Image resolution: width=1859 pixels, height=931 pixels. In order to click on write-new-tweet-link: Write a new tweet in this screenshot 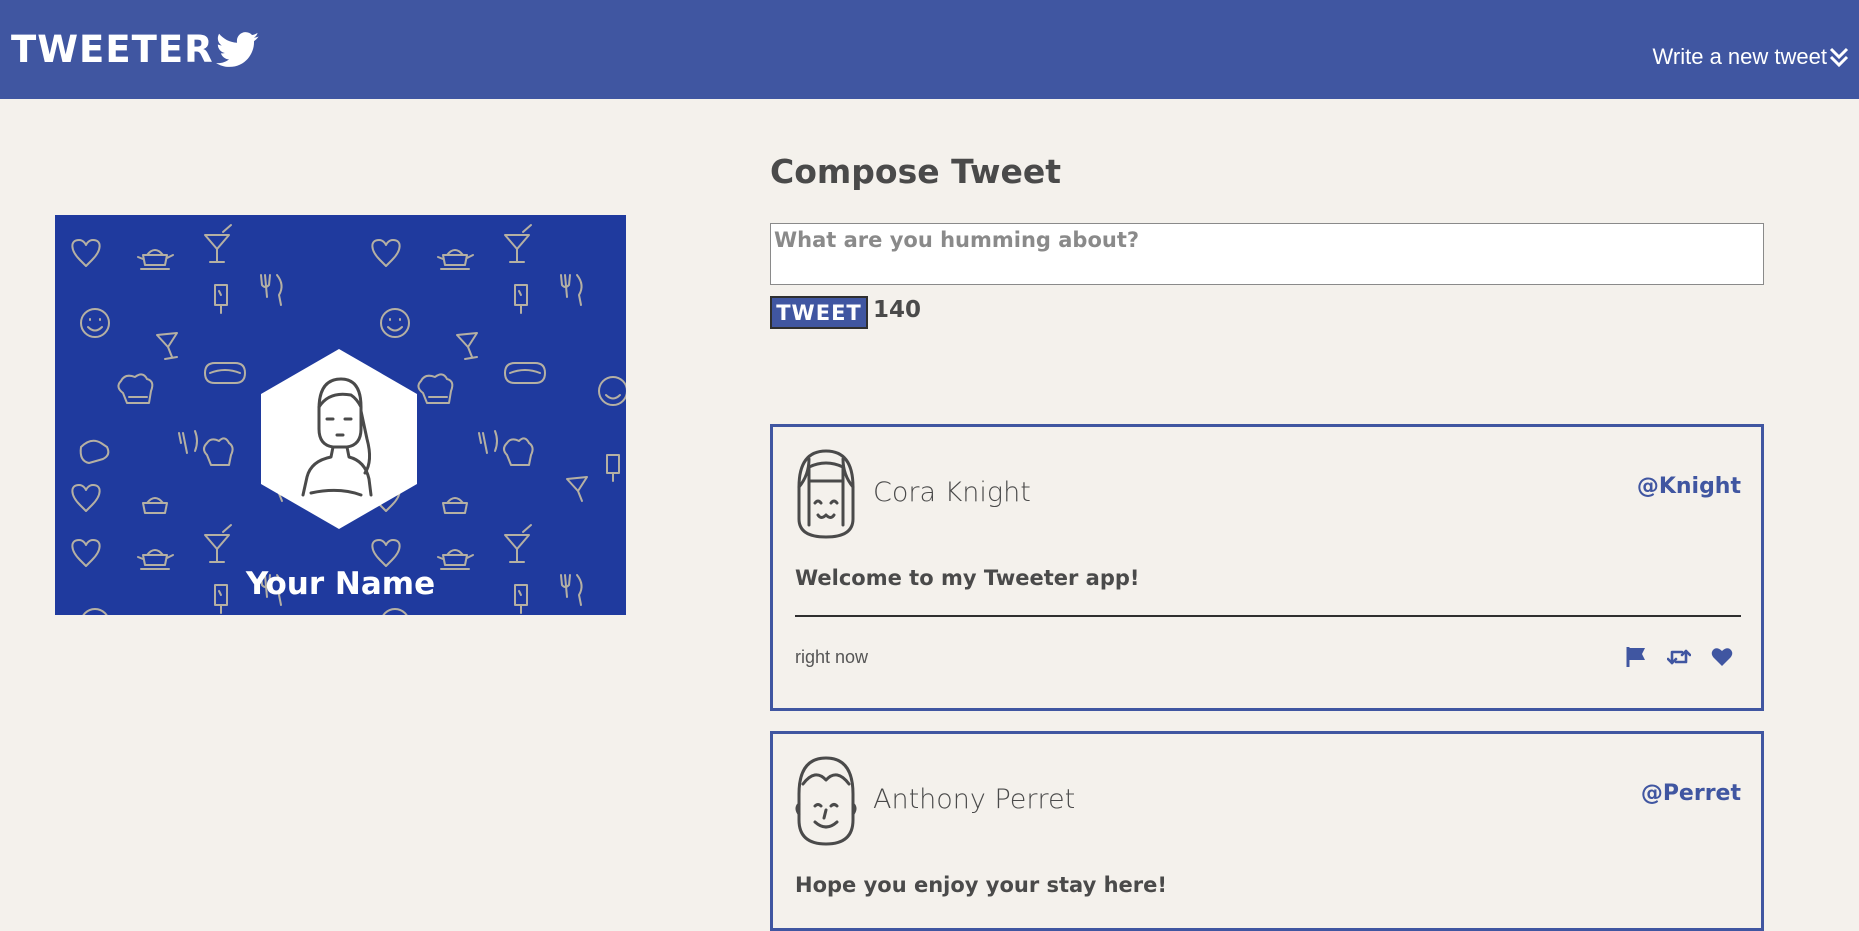, I will do `click(1751, 57)`.